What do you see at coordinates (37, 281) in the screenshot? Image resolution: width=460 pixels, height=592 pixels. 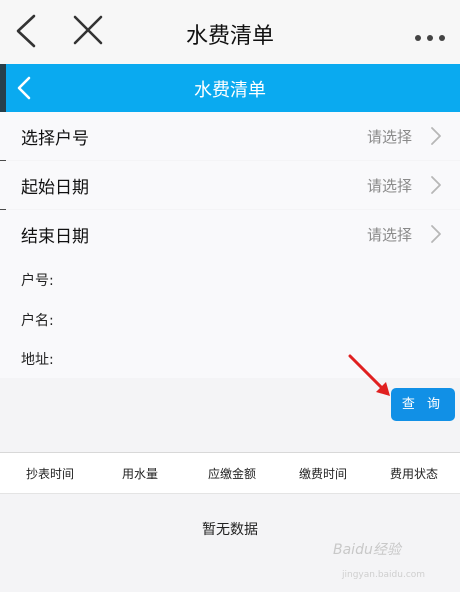 I see `account-number-label: 户号:` at bounding box center [37, 281].